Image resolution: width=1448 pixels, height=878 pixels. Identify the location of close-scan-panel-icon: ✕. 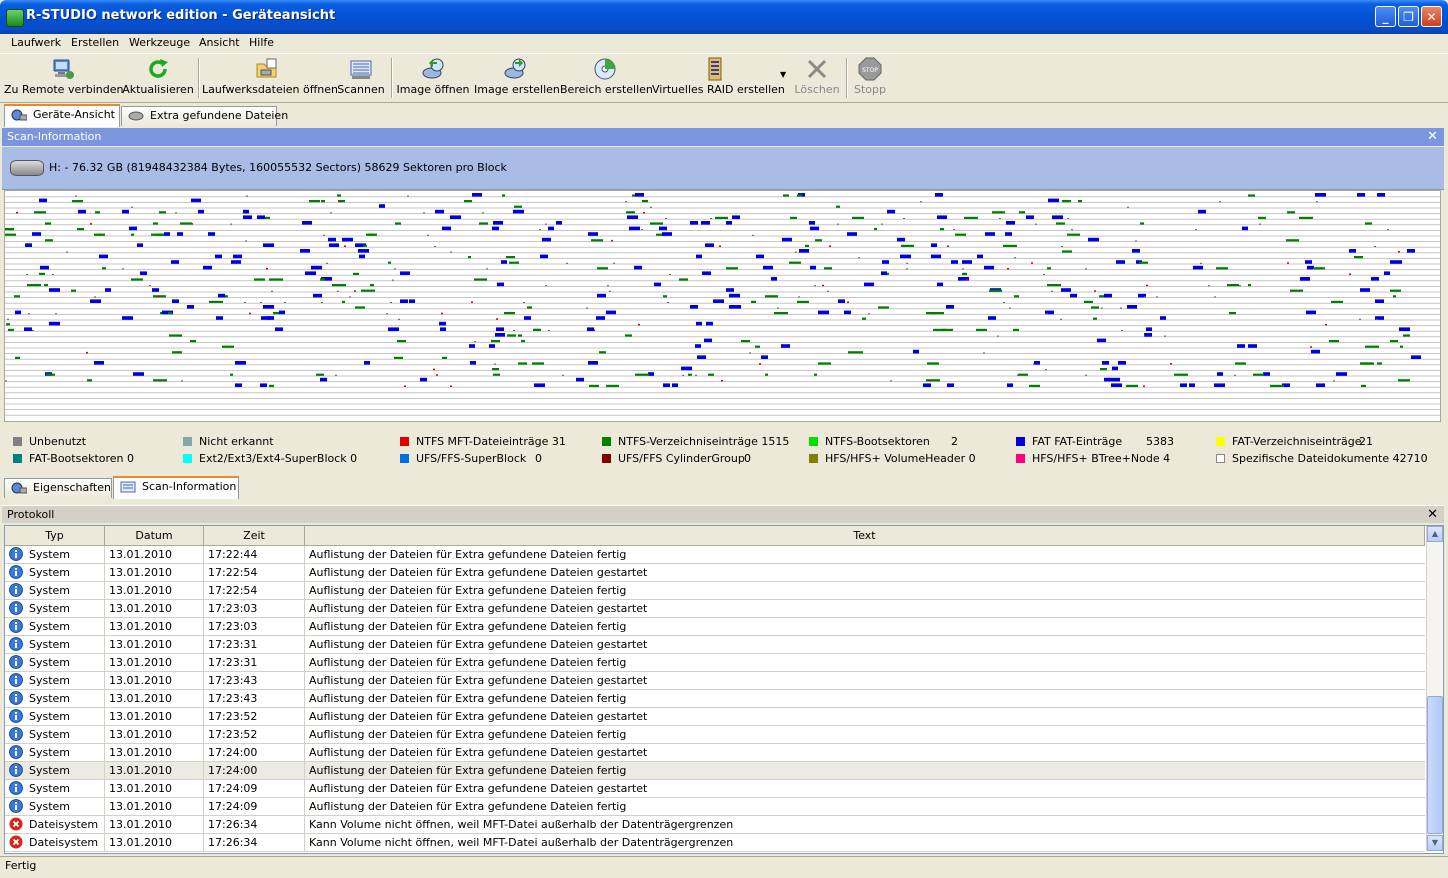
(1432, 137).